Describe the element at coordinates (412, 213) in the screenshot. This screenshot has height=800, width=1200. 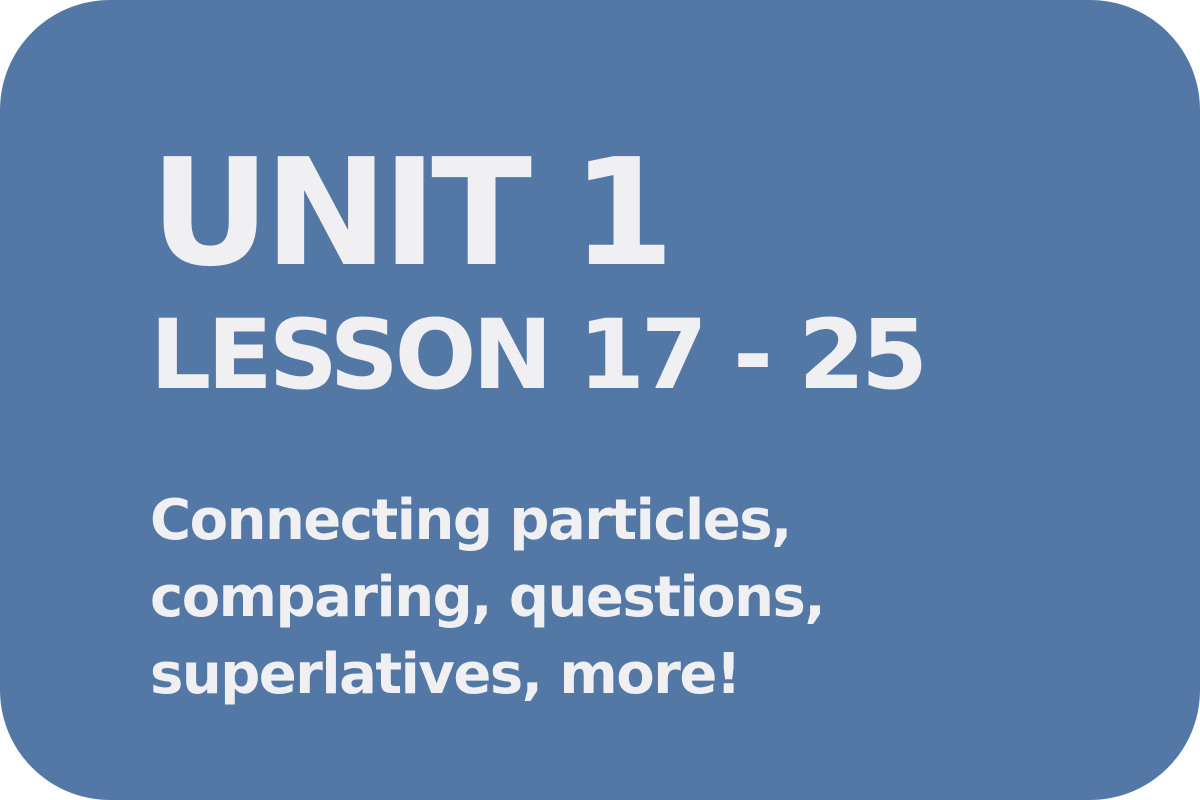
I see `unit-title: UNIT 1` at that location.